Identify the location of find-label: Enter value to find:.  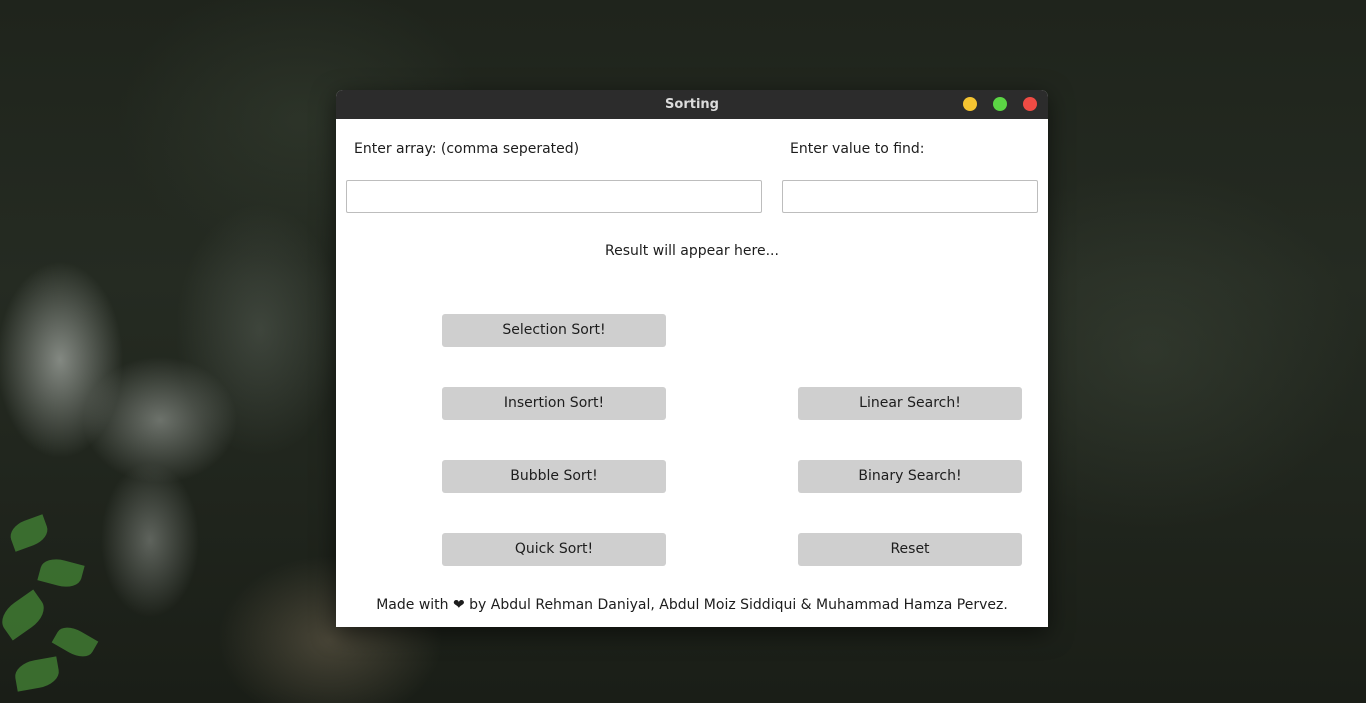
(857, 149).